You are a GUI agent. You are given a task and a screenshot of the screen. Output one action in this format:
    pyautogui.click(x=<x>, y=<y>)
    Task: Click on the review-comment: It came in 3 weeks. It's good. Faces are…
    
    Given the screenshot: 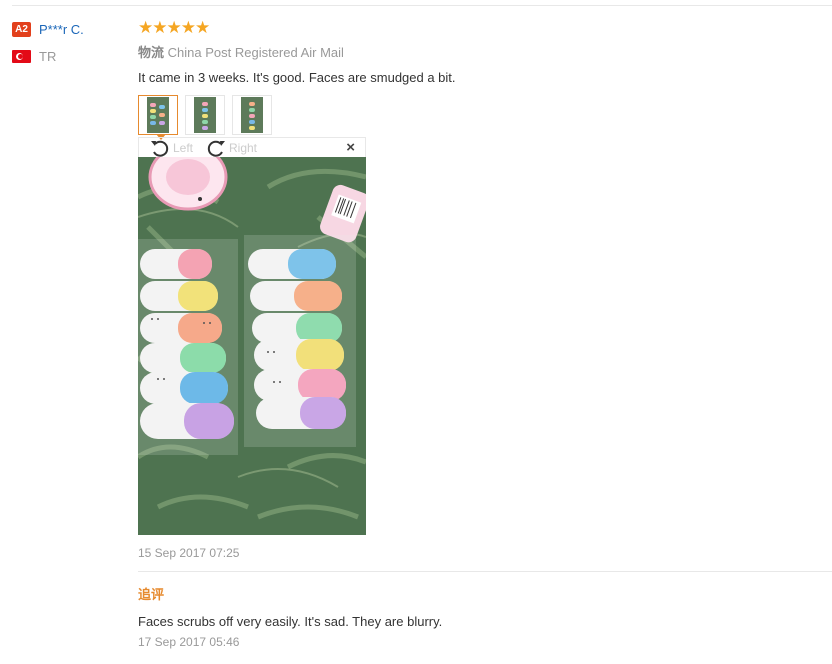 What is the action you would take?
    pyautogui.click(x=297, y=77)
    